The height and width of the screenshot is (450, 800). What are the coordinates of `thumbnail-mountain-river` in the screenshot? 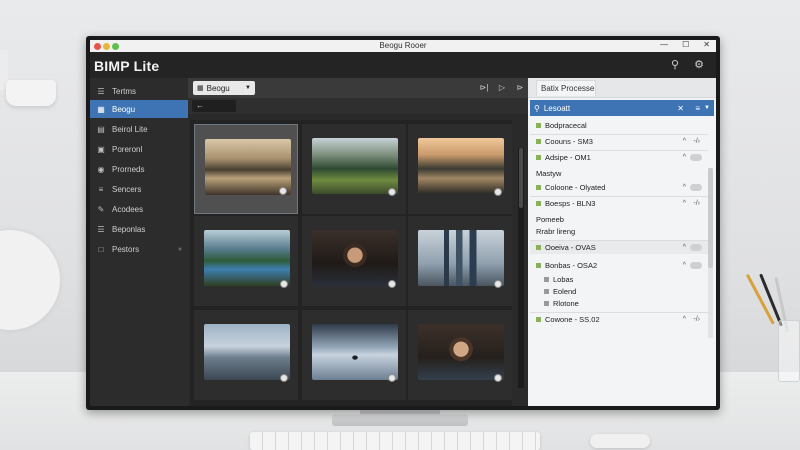 It's located at (247, 258).